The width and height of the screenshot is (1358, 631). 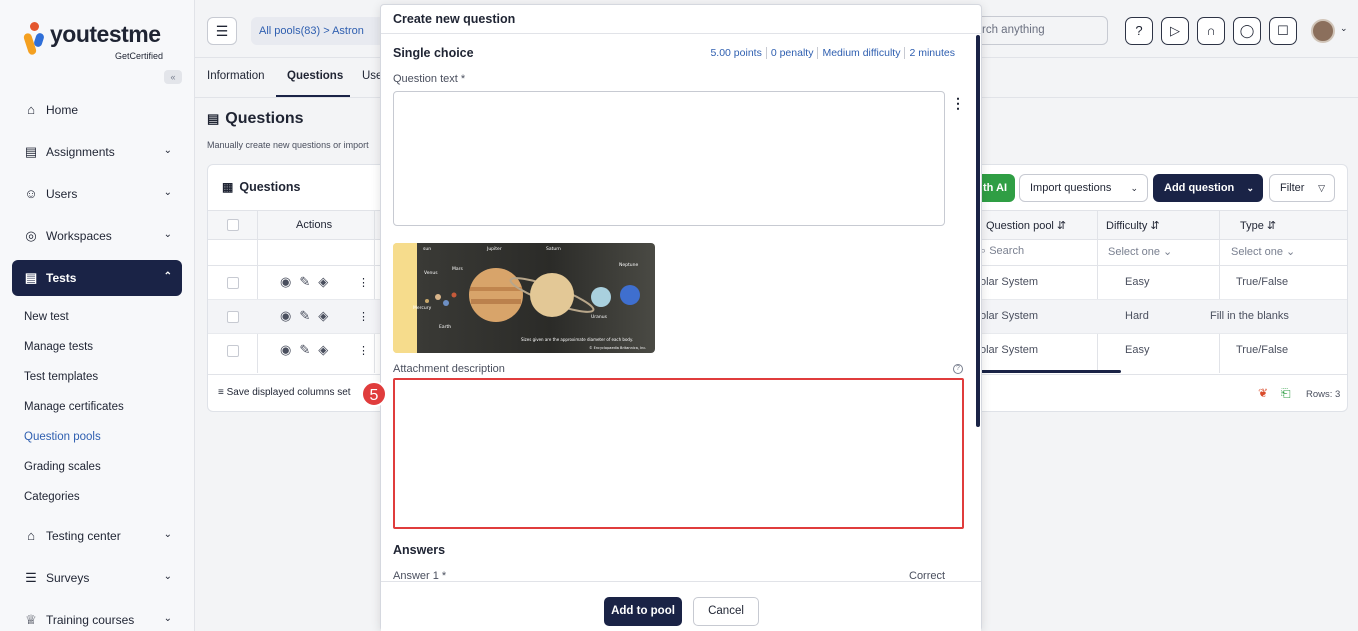 I want to click on avatar, so click(x=1323, y=31).